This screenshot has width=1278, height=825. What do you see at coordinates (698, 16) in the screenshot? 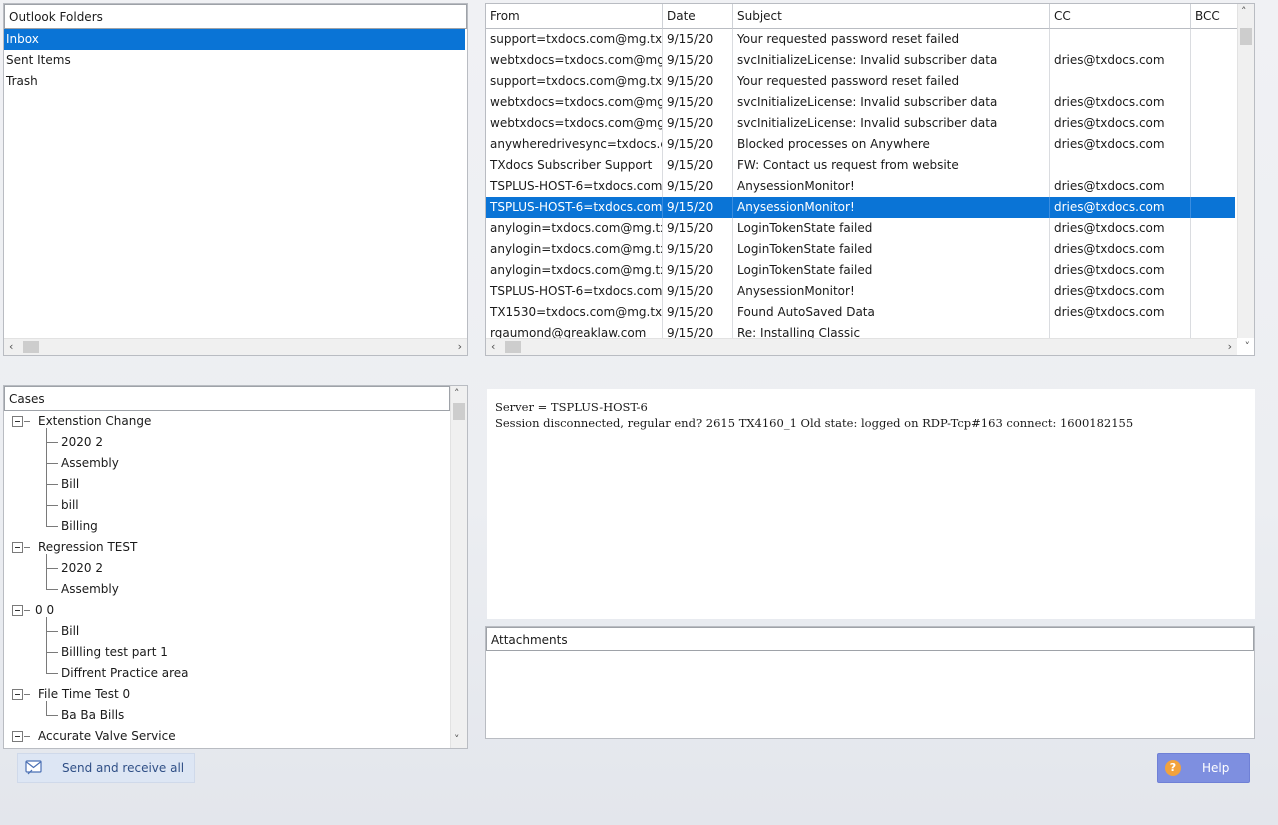
I see `column-header-date: Date` at bounding box center [698, 16].